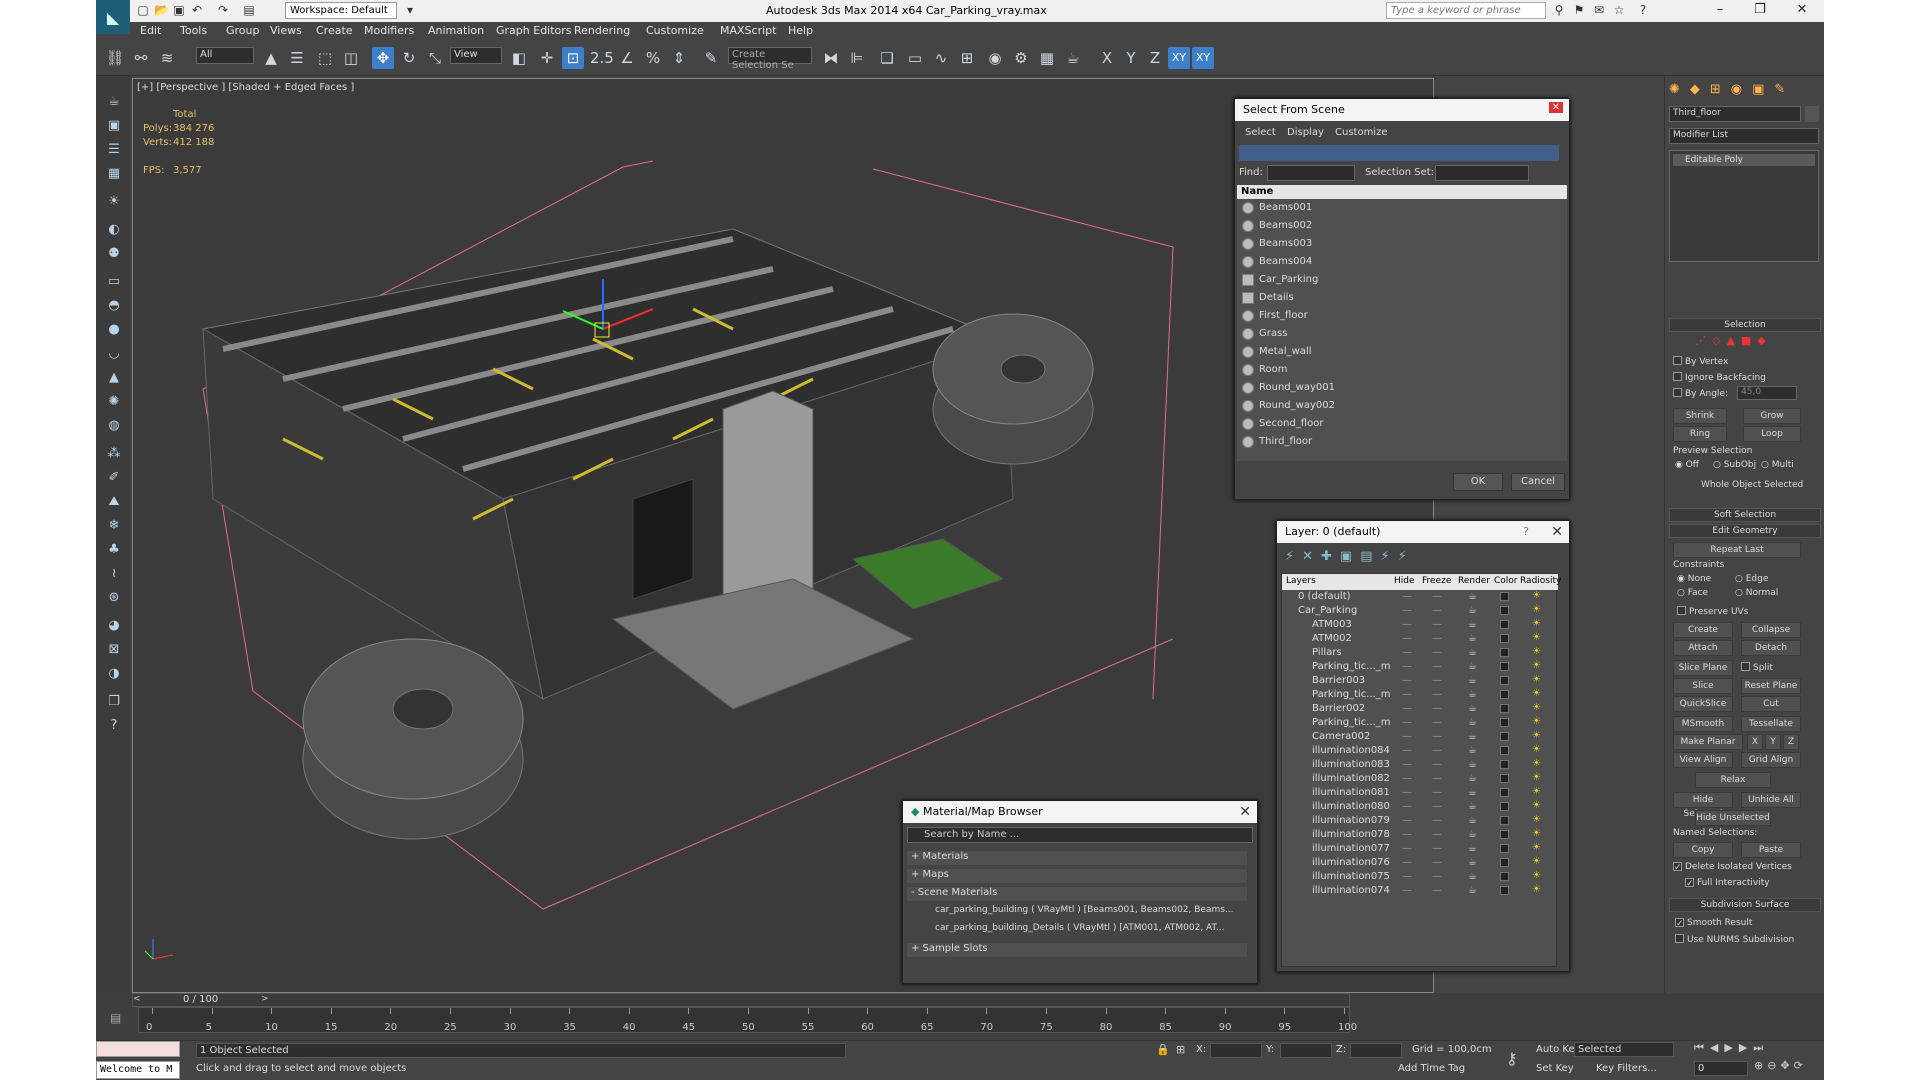 The image size is (1920, 1080). I want to click on maps-section: + Maps, so click(1077, 876).